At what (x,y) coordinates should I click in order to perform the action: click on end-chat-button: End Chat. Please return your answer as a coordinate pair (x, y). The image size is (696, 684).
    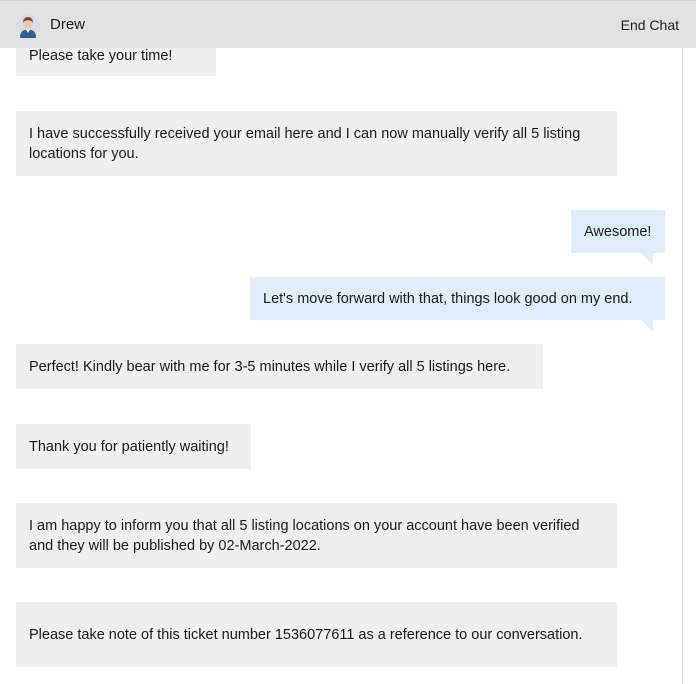
    Looking at the image, I should click on (650, 25).